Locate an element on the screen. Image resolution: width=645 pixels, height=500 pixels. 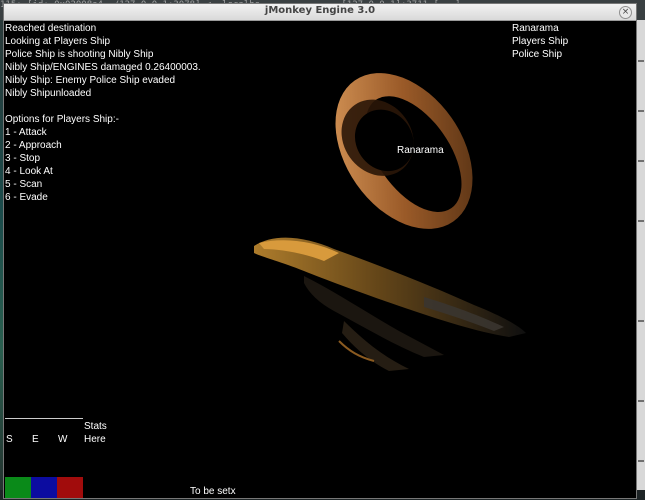
window-titlebar: jMonkey Engine 3.0 × is located at coordinates (320, 12).